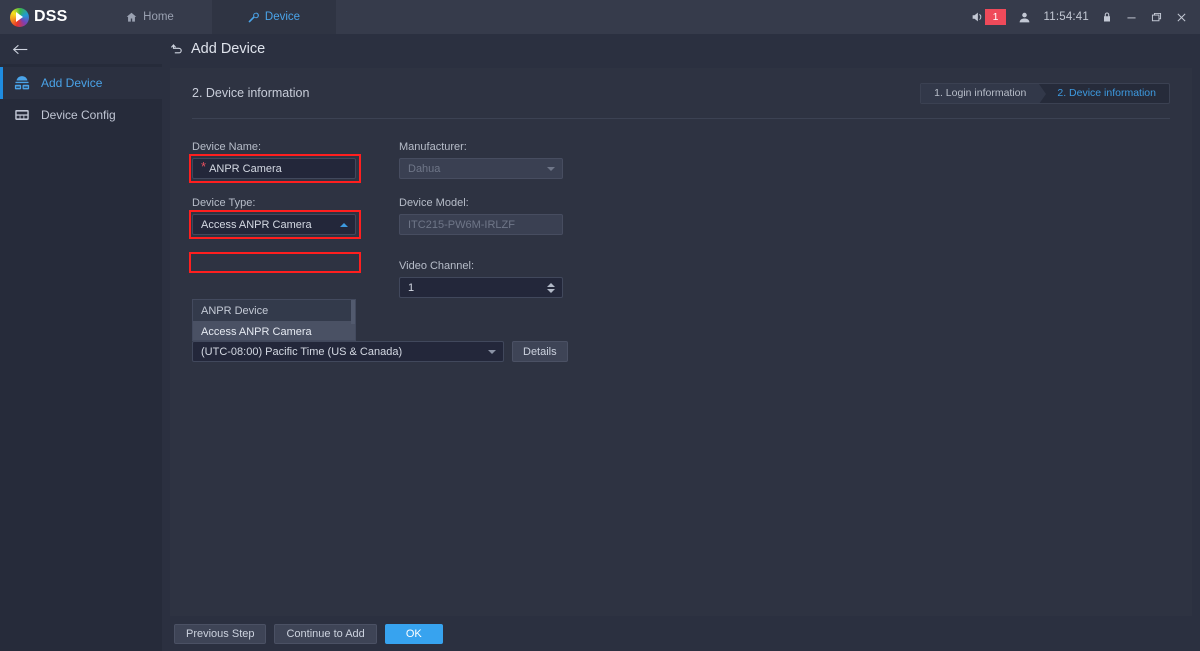  I want to click on stepper-arrows-icon, so click(551, 287).